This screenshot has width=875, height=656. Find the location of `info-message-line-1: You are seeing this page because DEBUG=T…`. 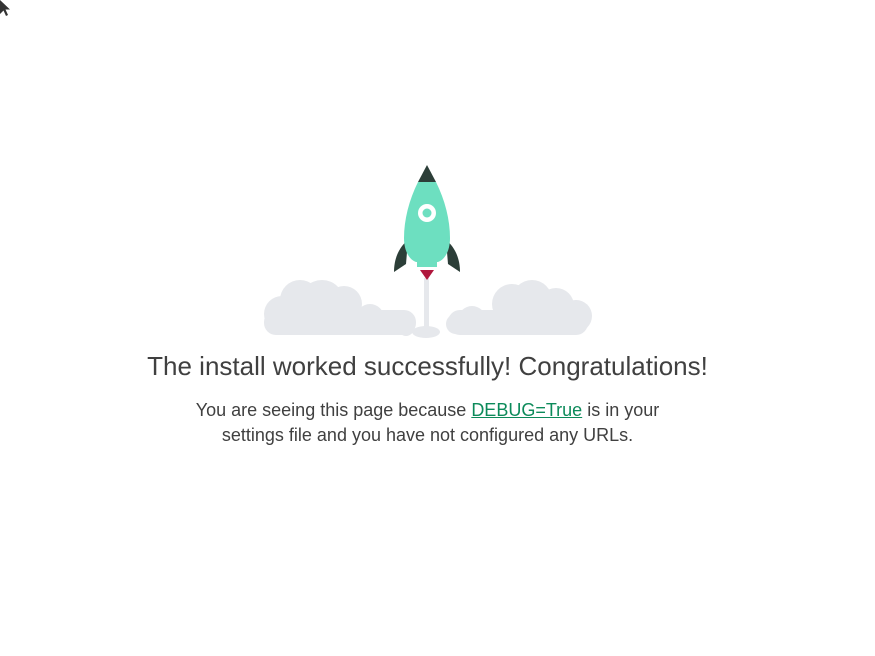

info-message-line-1: You are seeing this page because DEBUG=T… is located at coordinates (427, 410).